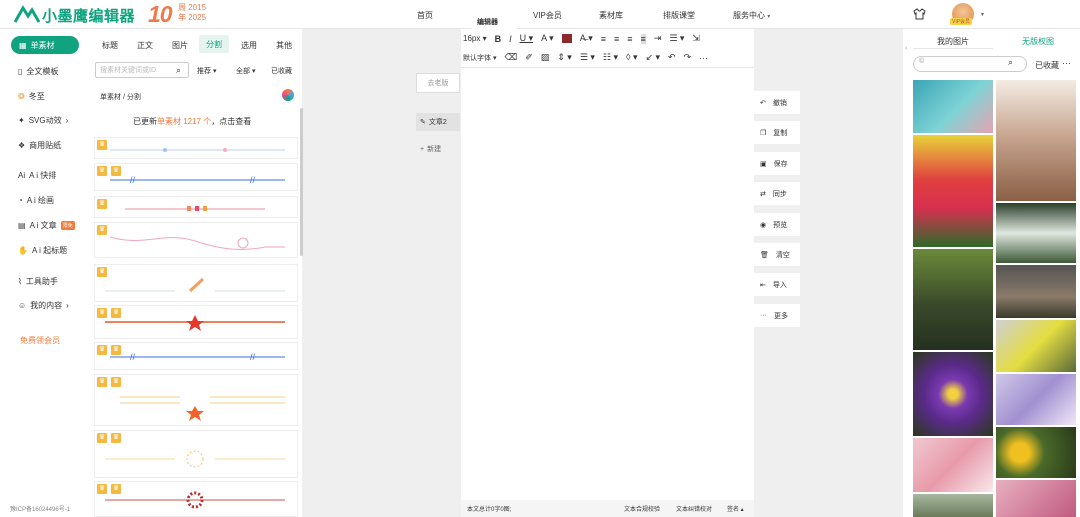 Image resolution: width=1080 pixels, height=517 pixels. I want to click on photo-pink-blossoms, so click(953, 465).